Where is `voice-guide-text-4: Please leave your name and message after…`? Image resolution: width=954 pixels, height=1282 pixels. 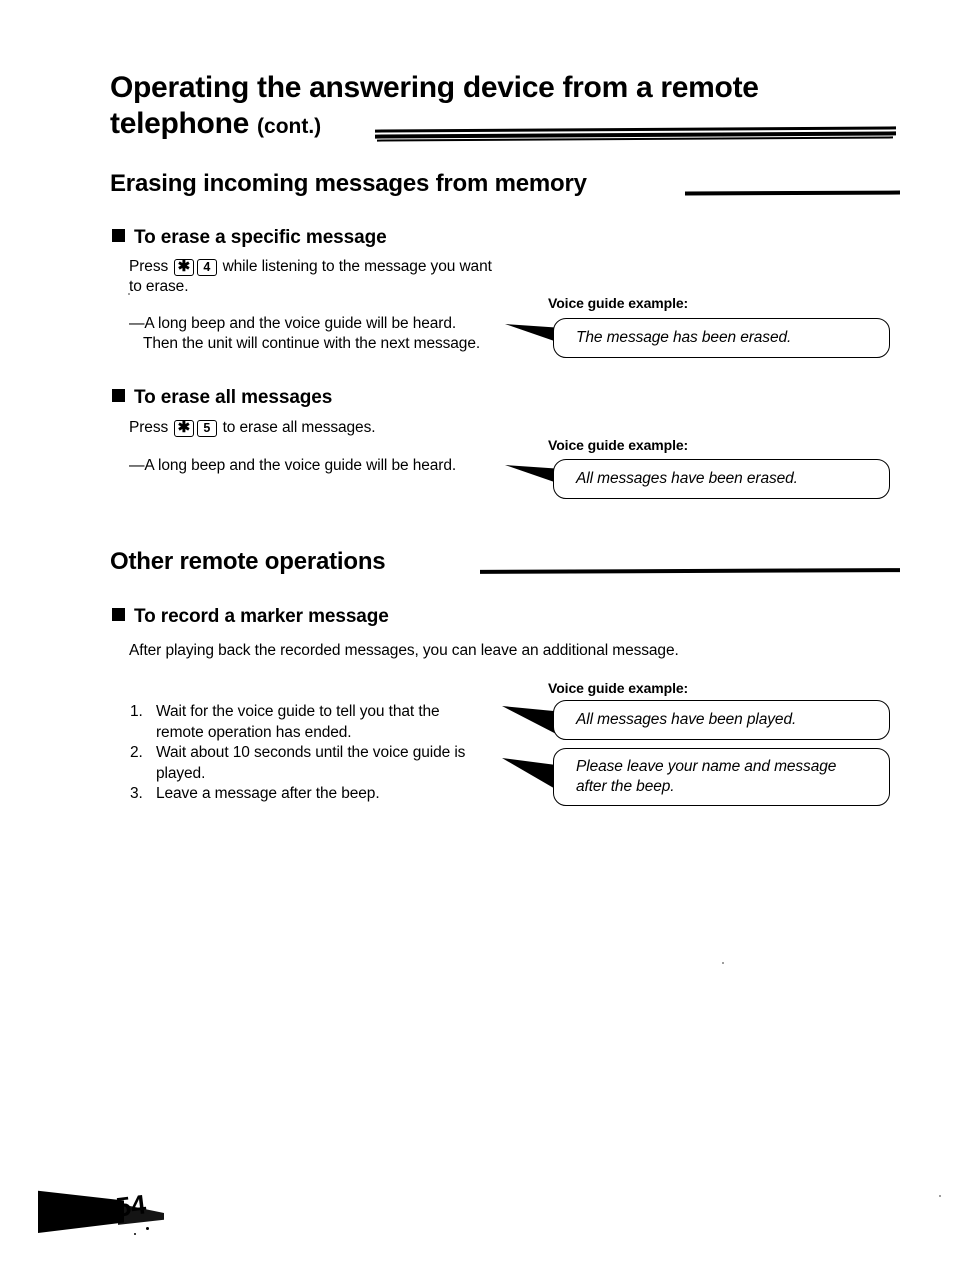
voice-guide-text-4: Please leave your name and message after… is located at coordinates (702, 777).